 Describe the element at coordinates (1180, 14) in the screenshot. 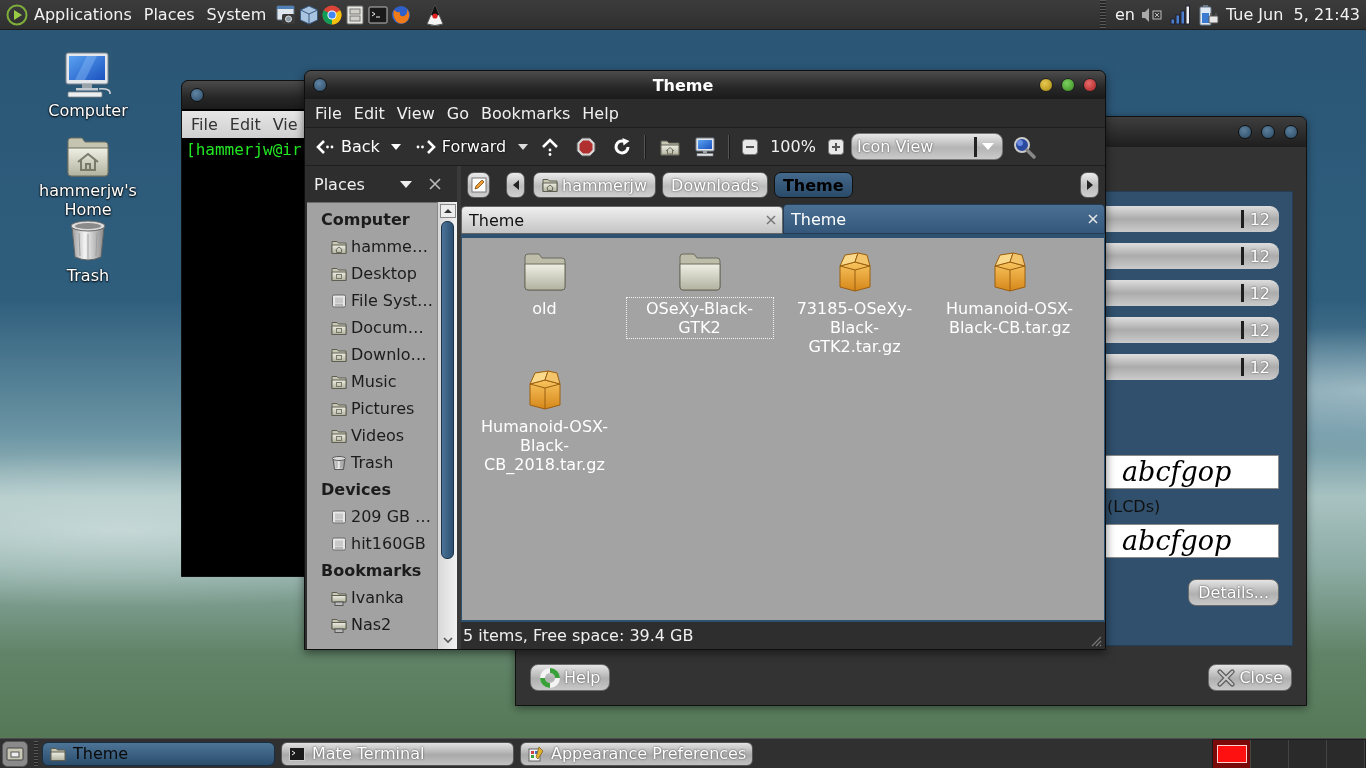

I see `signal-bars-icon` at that location.